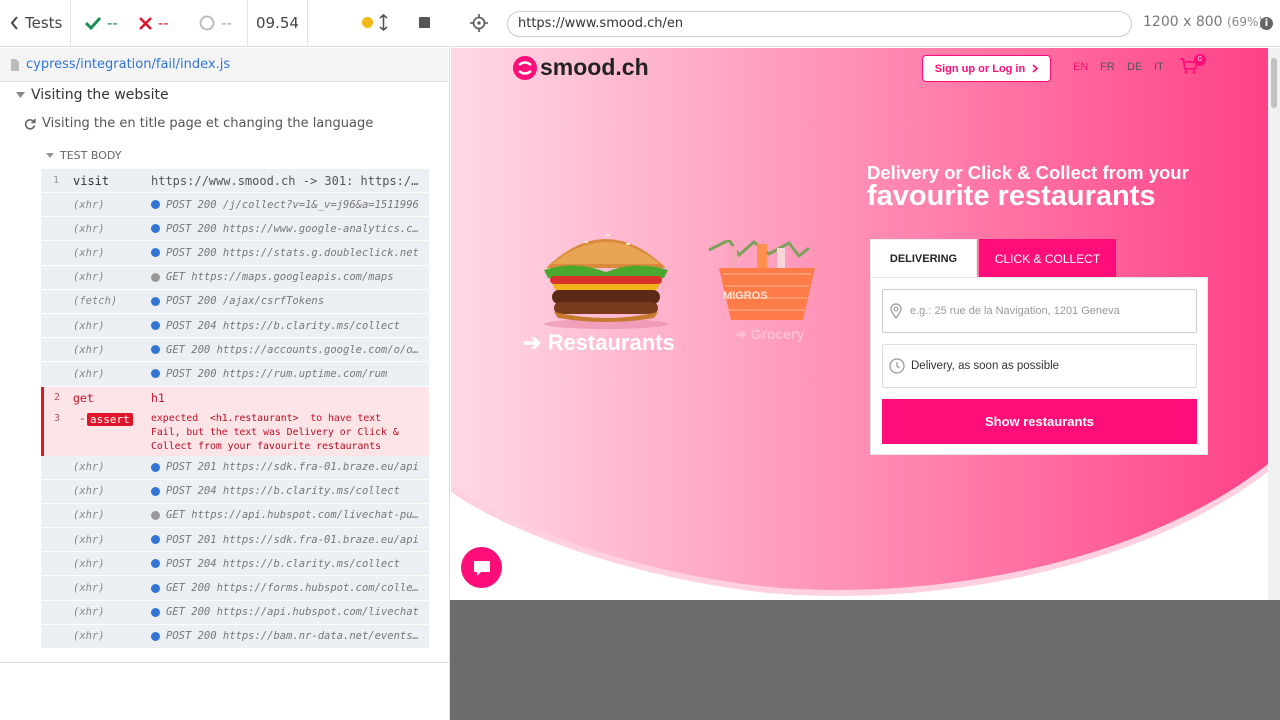 This screenshot has width=1280, height=720. What do you see at coordinates (1134, 67) in the screenshot?
I see `lang-de: DE` at bounding box center [1134, 67].